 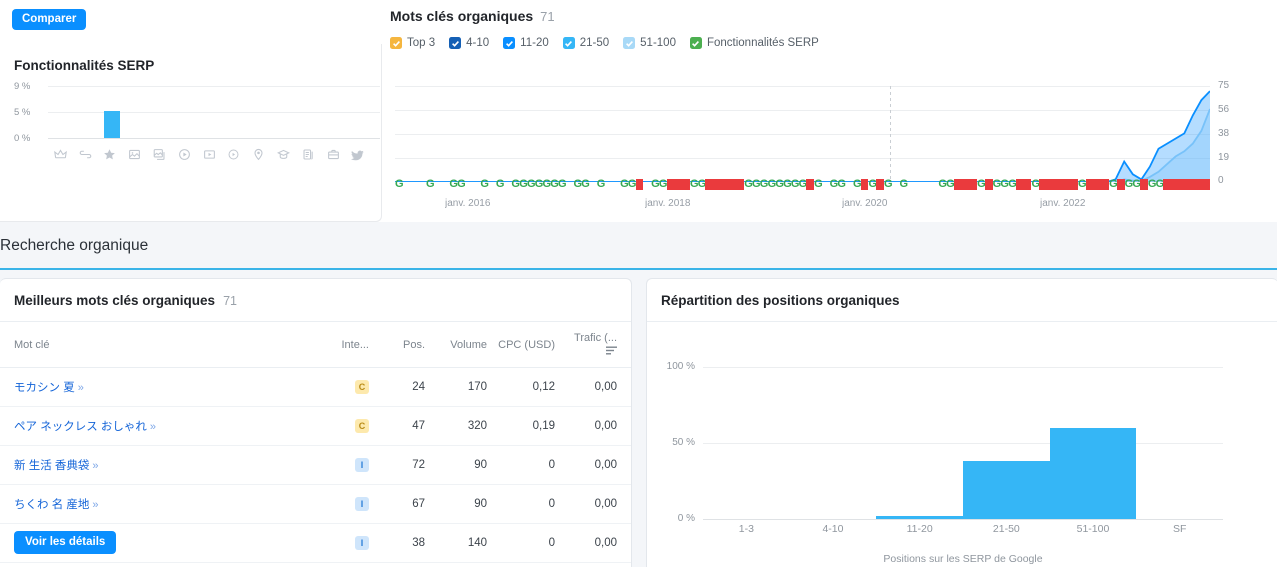 What do you see at coordinates (162, 345) in the screenshot?
I see `column-header-keyword: Mot clé` at bounding box center [162, 345].